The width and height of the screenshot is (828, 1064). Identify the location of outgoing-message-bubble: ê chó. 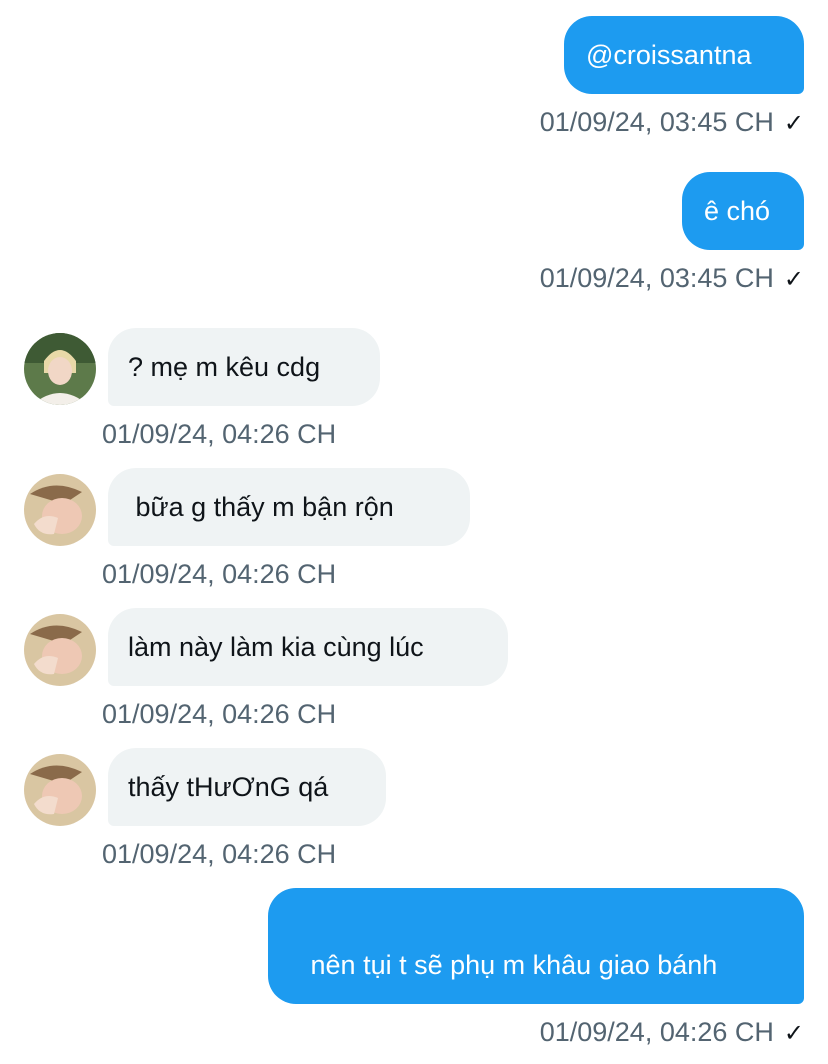
(743, 211).